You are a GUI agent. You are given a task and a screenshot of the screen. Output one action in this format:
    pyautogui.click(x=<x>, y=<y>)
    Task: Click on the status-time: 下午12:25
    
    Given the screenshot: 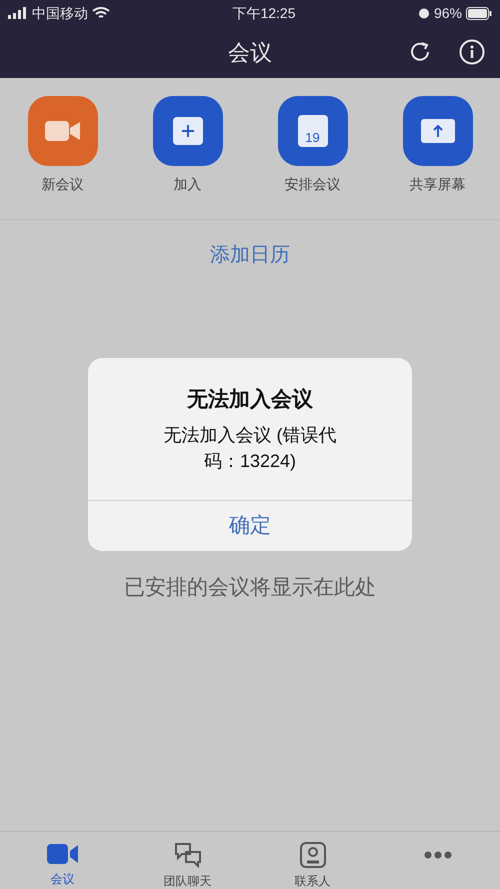 What is the action you would take?
    pyautogui.click(x=264, y=13)
    